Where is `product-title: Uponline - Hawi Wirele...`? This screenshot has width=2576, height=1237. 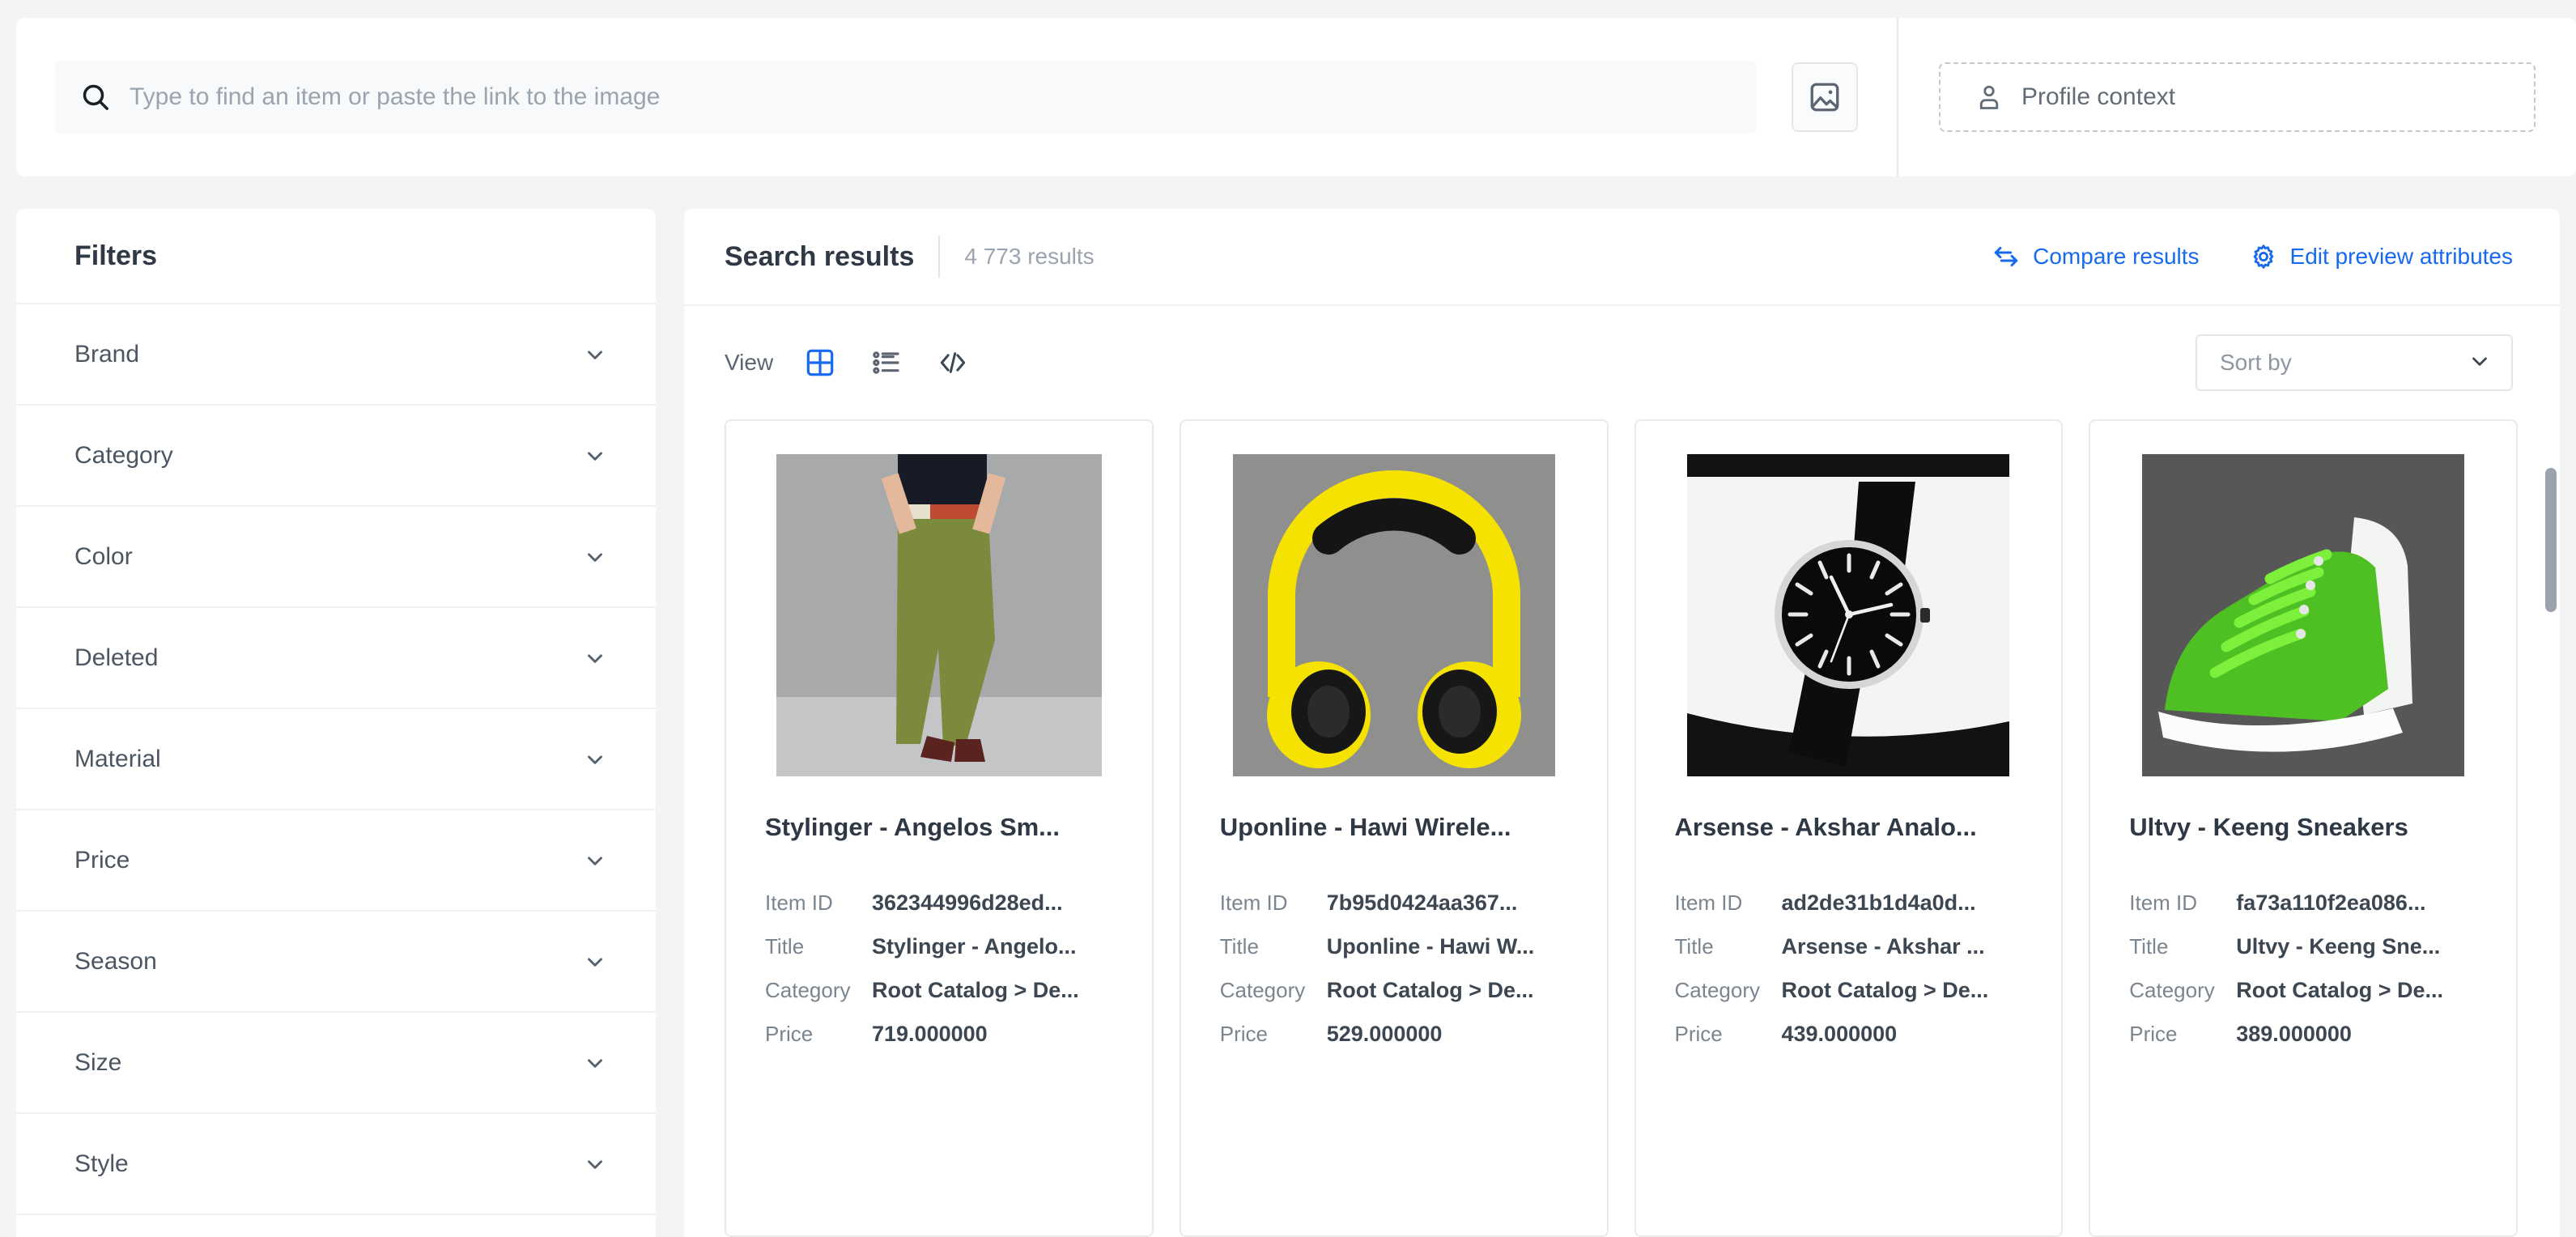 product-title: Uponline - Hawi Wirele... is located at coordinates (1365, 827).